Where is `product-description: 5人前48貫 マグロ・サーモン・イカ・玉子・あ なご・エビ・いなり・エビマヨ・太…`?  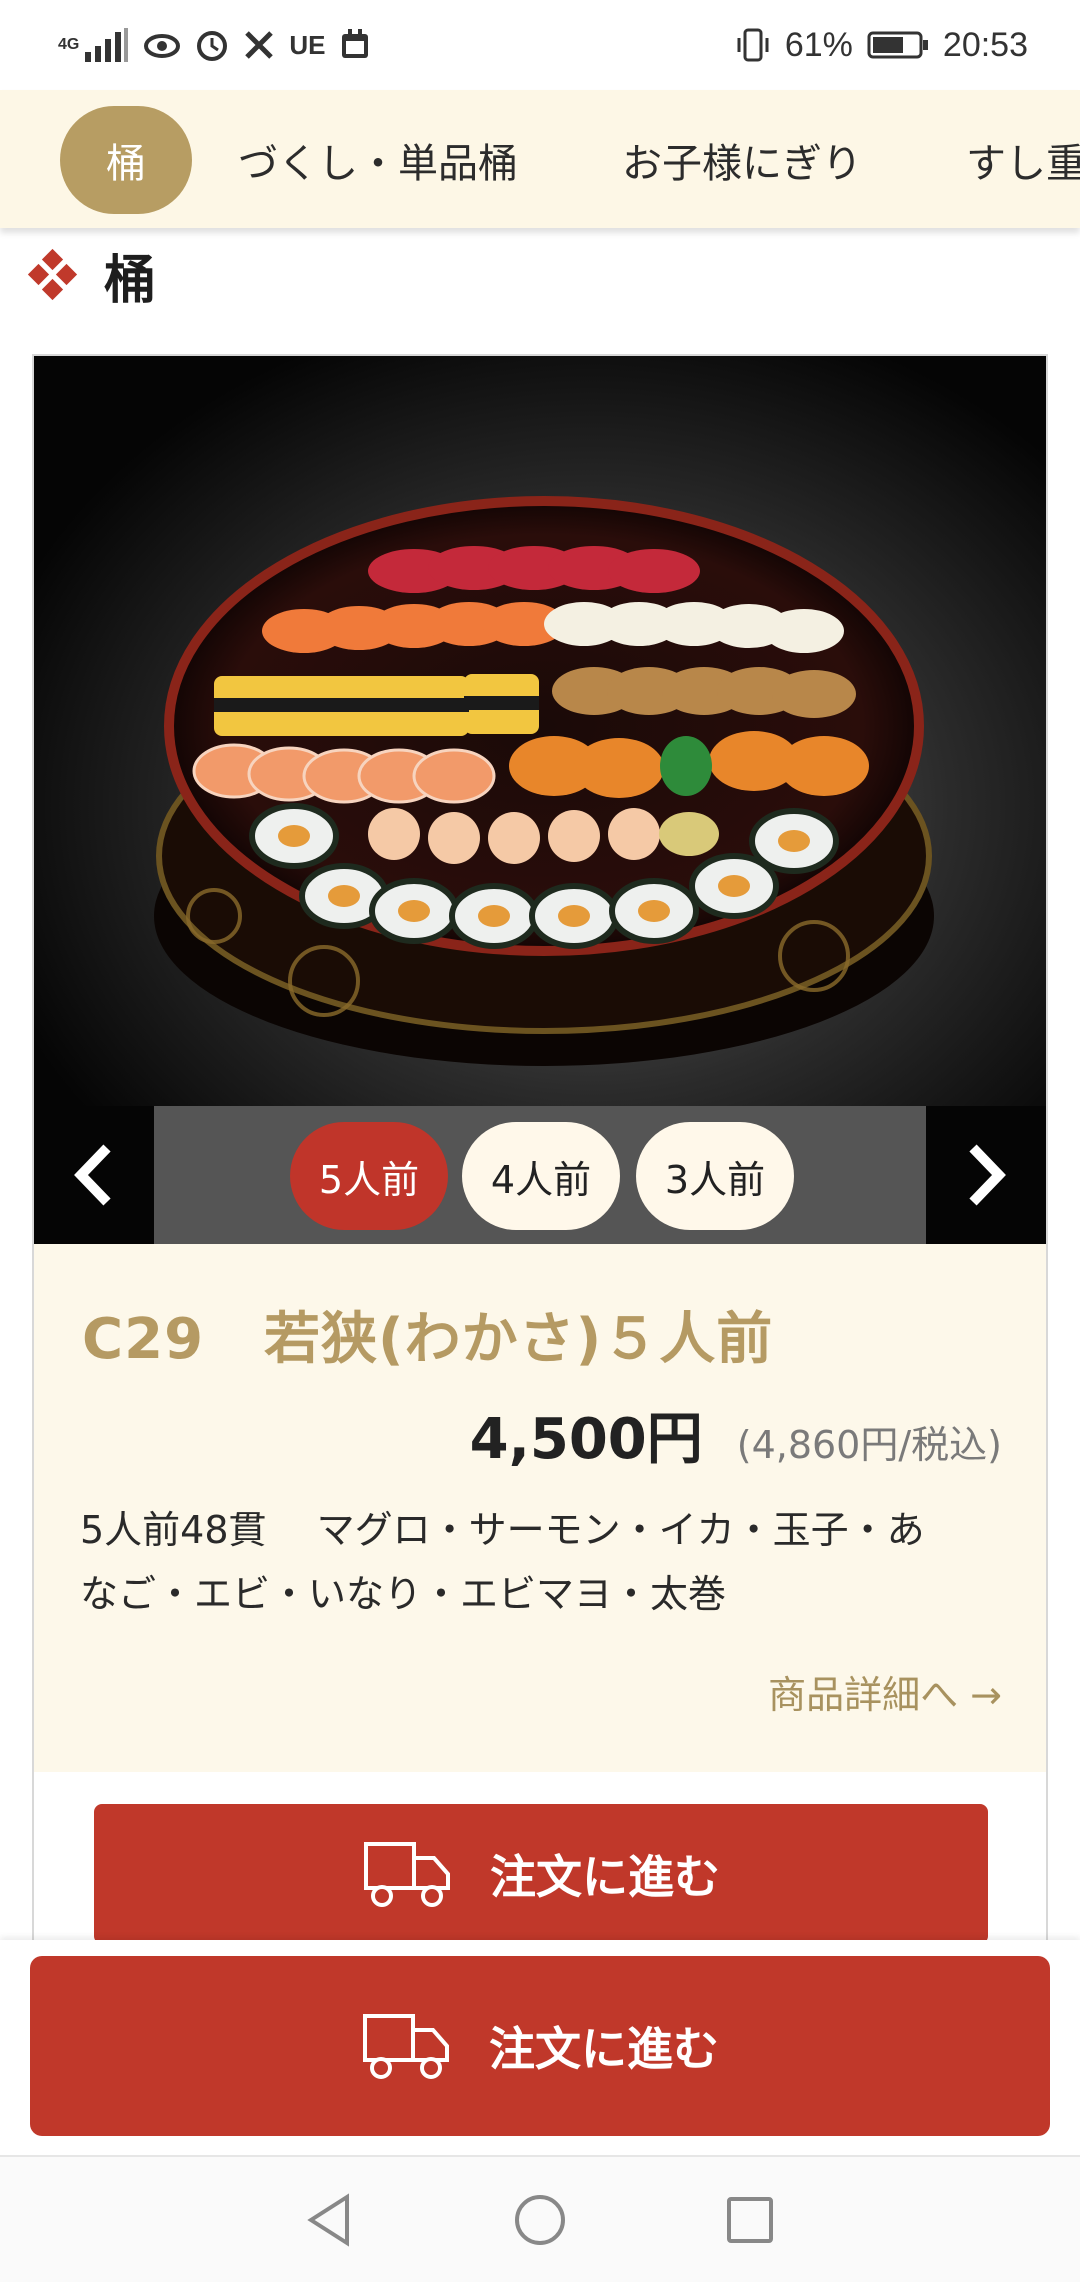
product-description: 5人前48貫 マグロ・サーモン・イカ・玉子・あ なご・エビ・いなり・エビマヨ・太… is located at coordinates (545, 1562).